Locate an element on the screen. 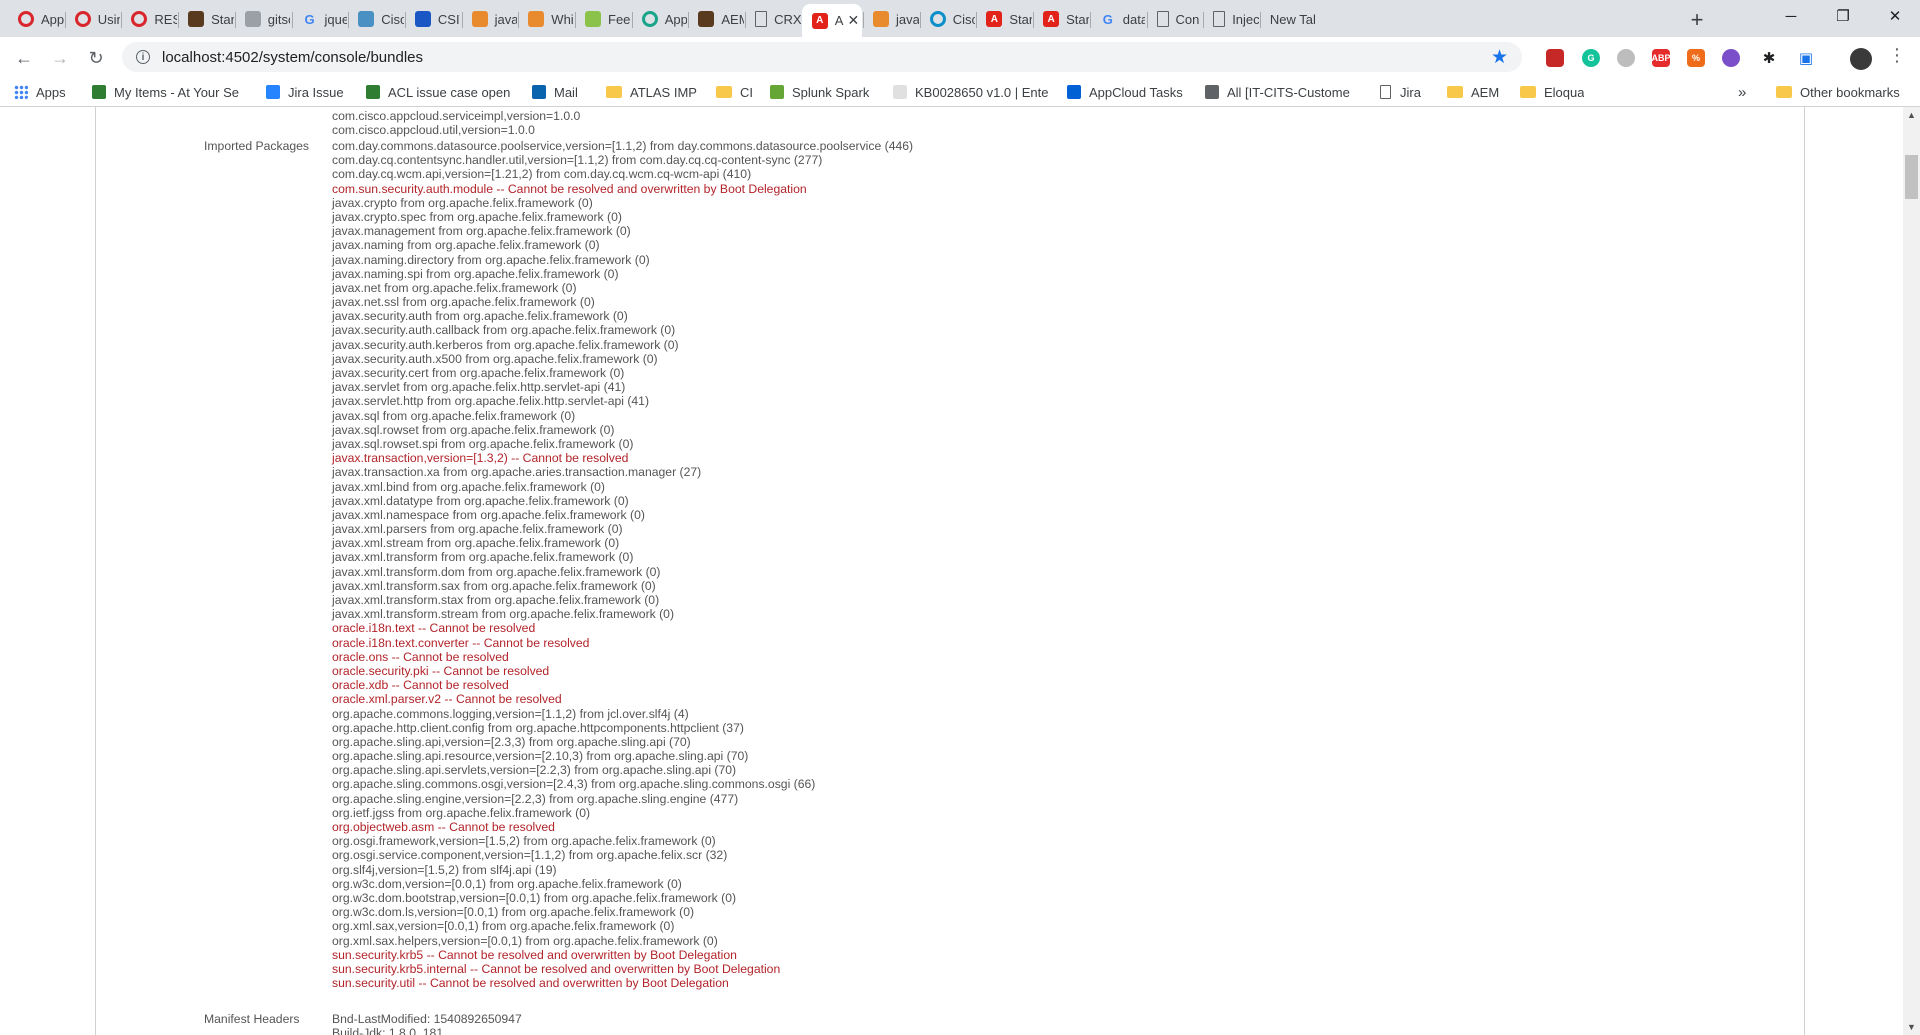 Image resolution: width=1920 pixels, height=1035 pixels. bookmark-red-icon is located at coordinates (1555, 58).